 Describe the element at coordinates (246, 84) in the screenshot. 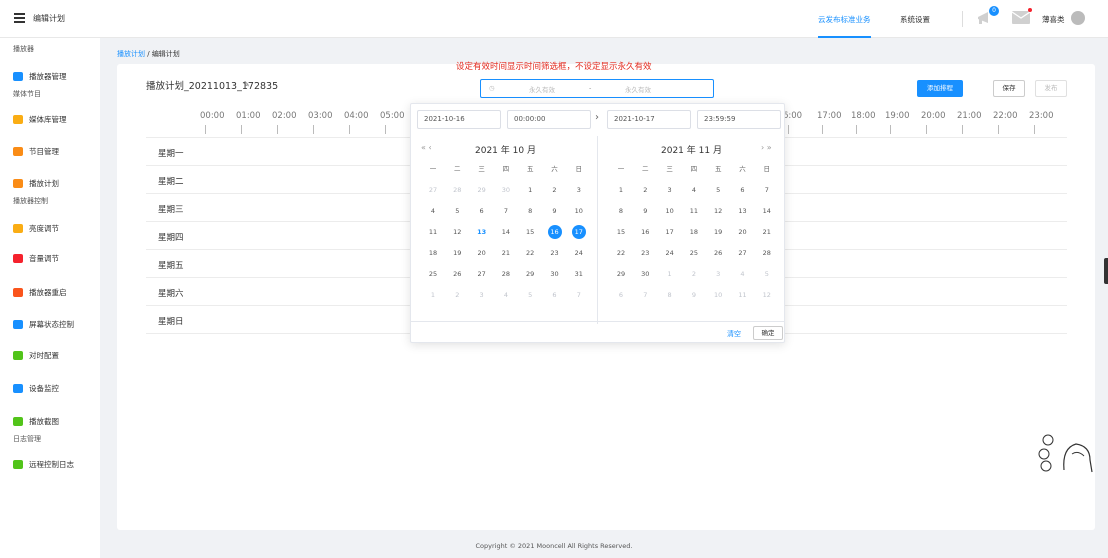

I see `edit-icon: ✎` at that location.